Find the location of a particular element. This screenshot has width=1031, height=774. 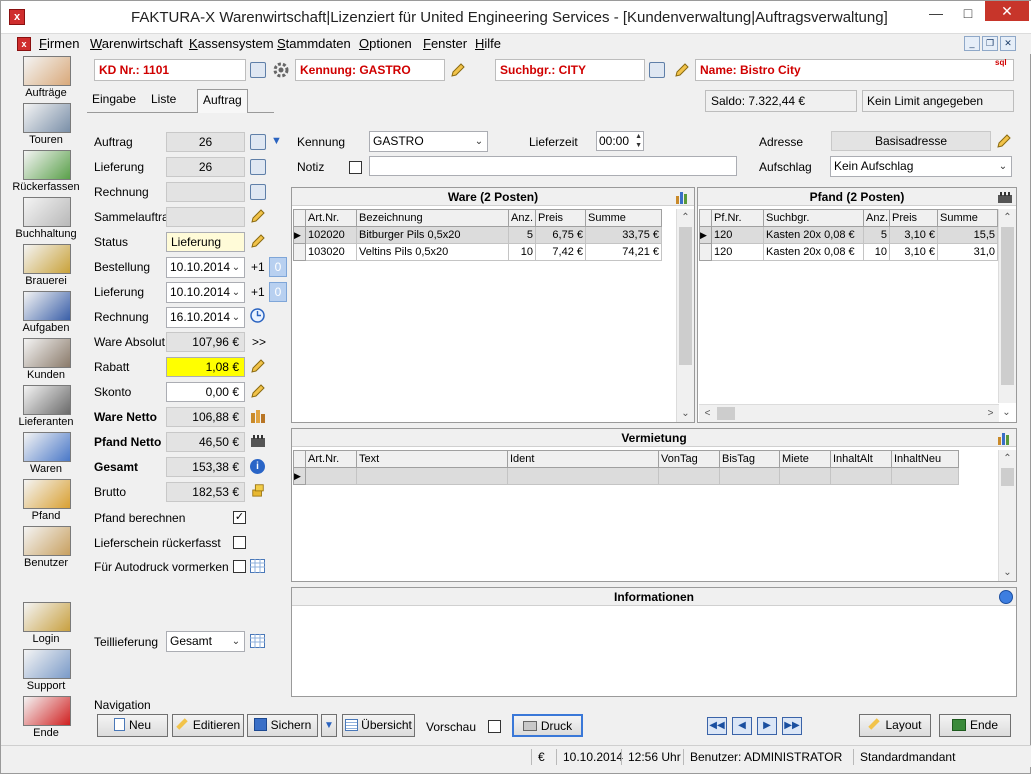

spinner-arrows-icon: ▲ ▼ is located at coordinates (638, 141).